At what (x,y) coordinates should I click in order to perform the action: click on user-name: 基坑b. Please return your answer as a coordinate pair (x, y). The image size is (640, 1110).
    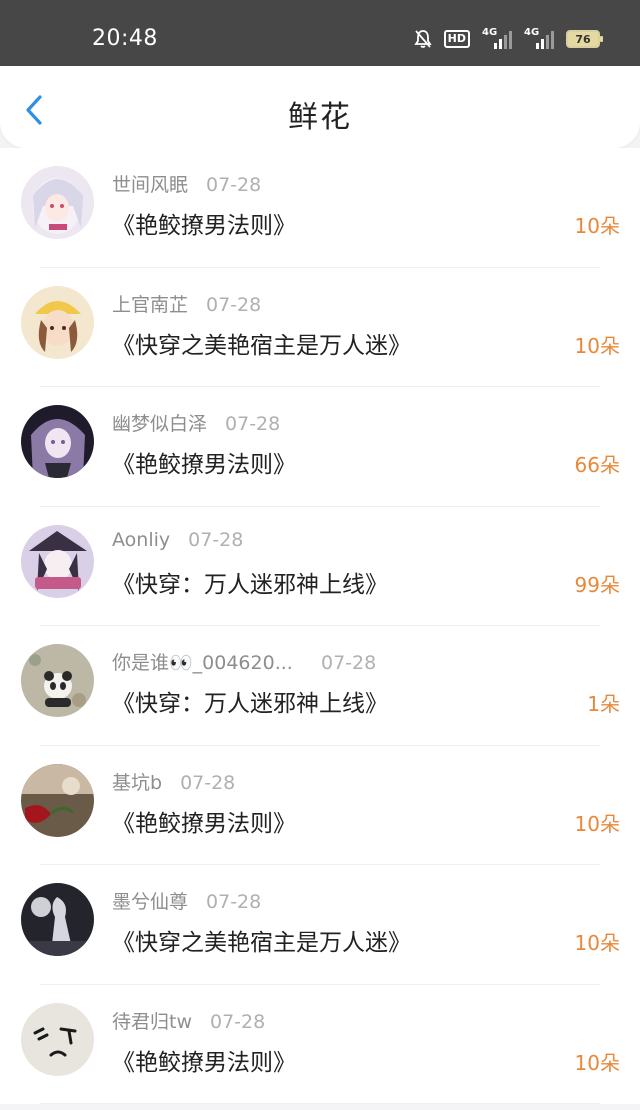
    Looking at the image, I should click on (137, 781).